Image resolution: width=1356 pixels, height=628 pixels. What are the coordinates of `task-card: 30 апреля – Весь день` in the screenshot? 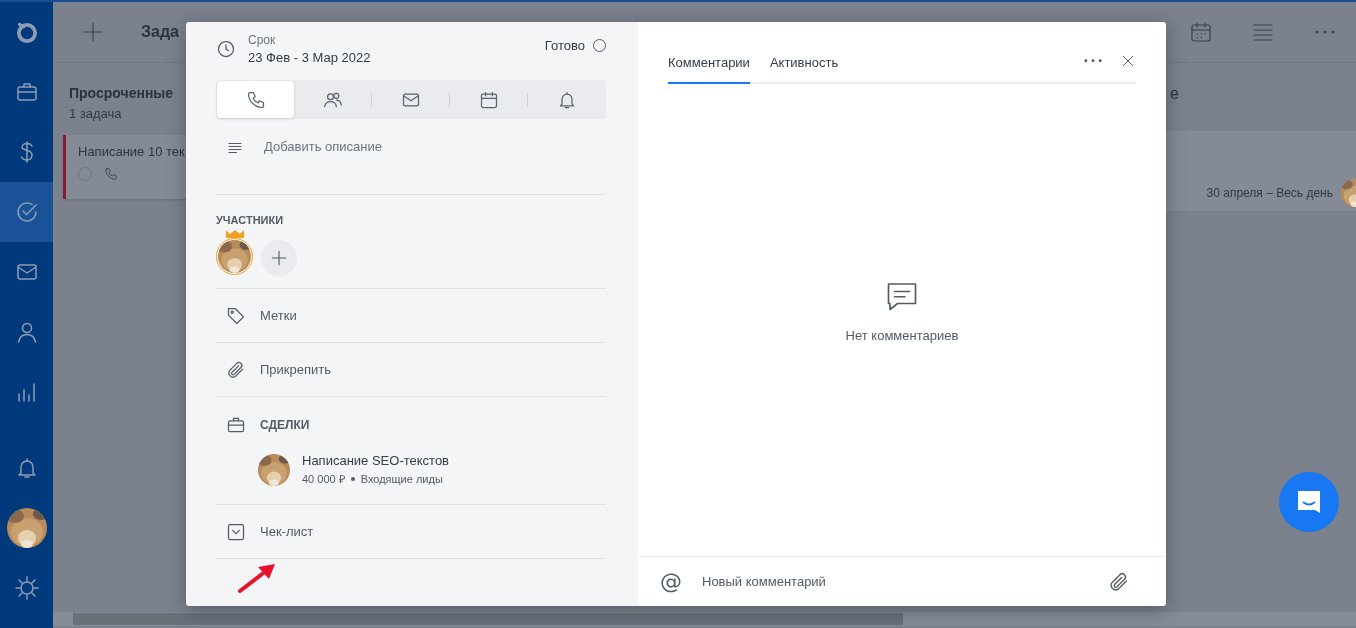 It's located at (1261, 171).